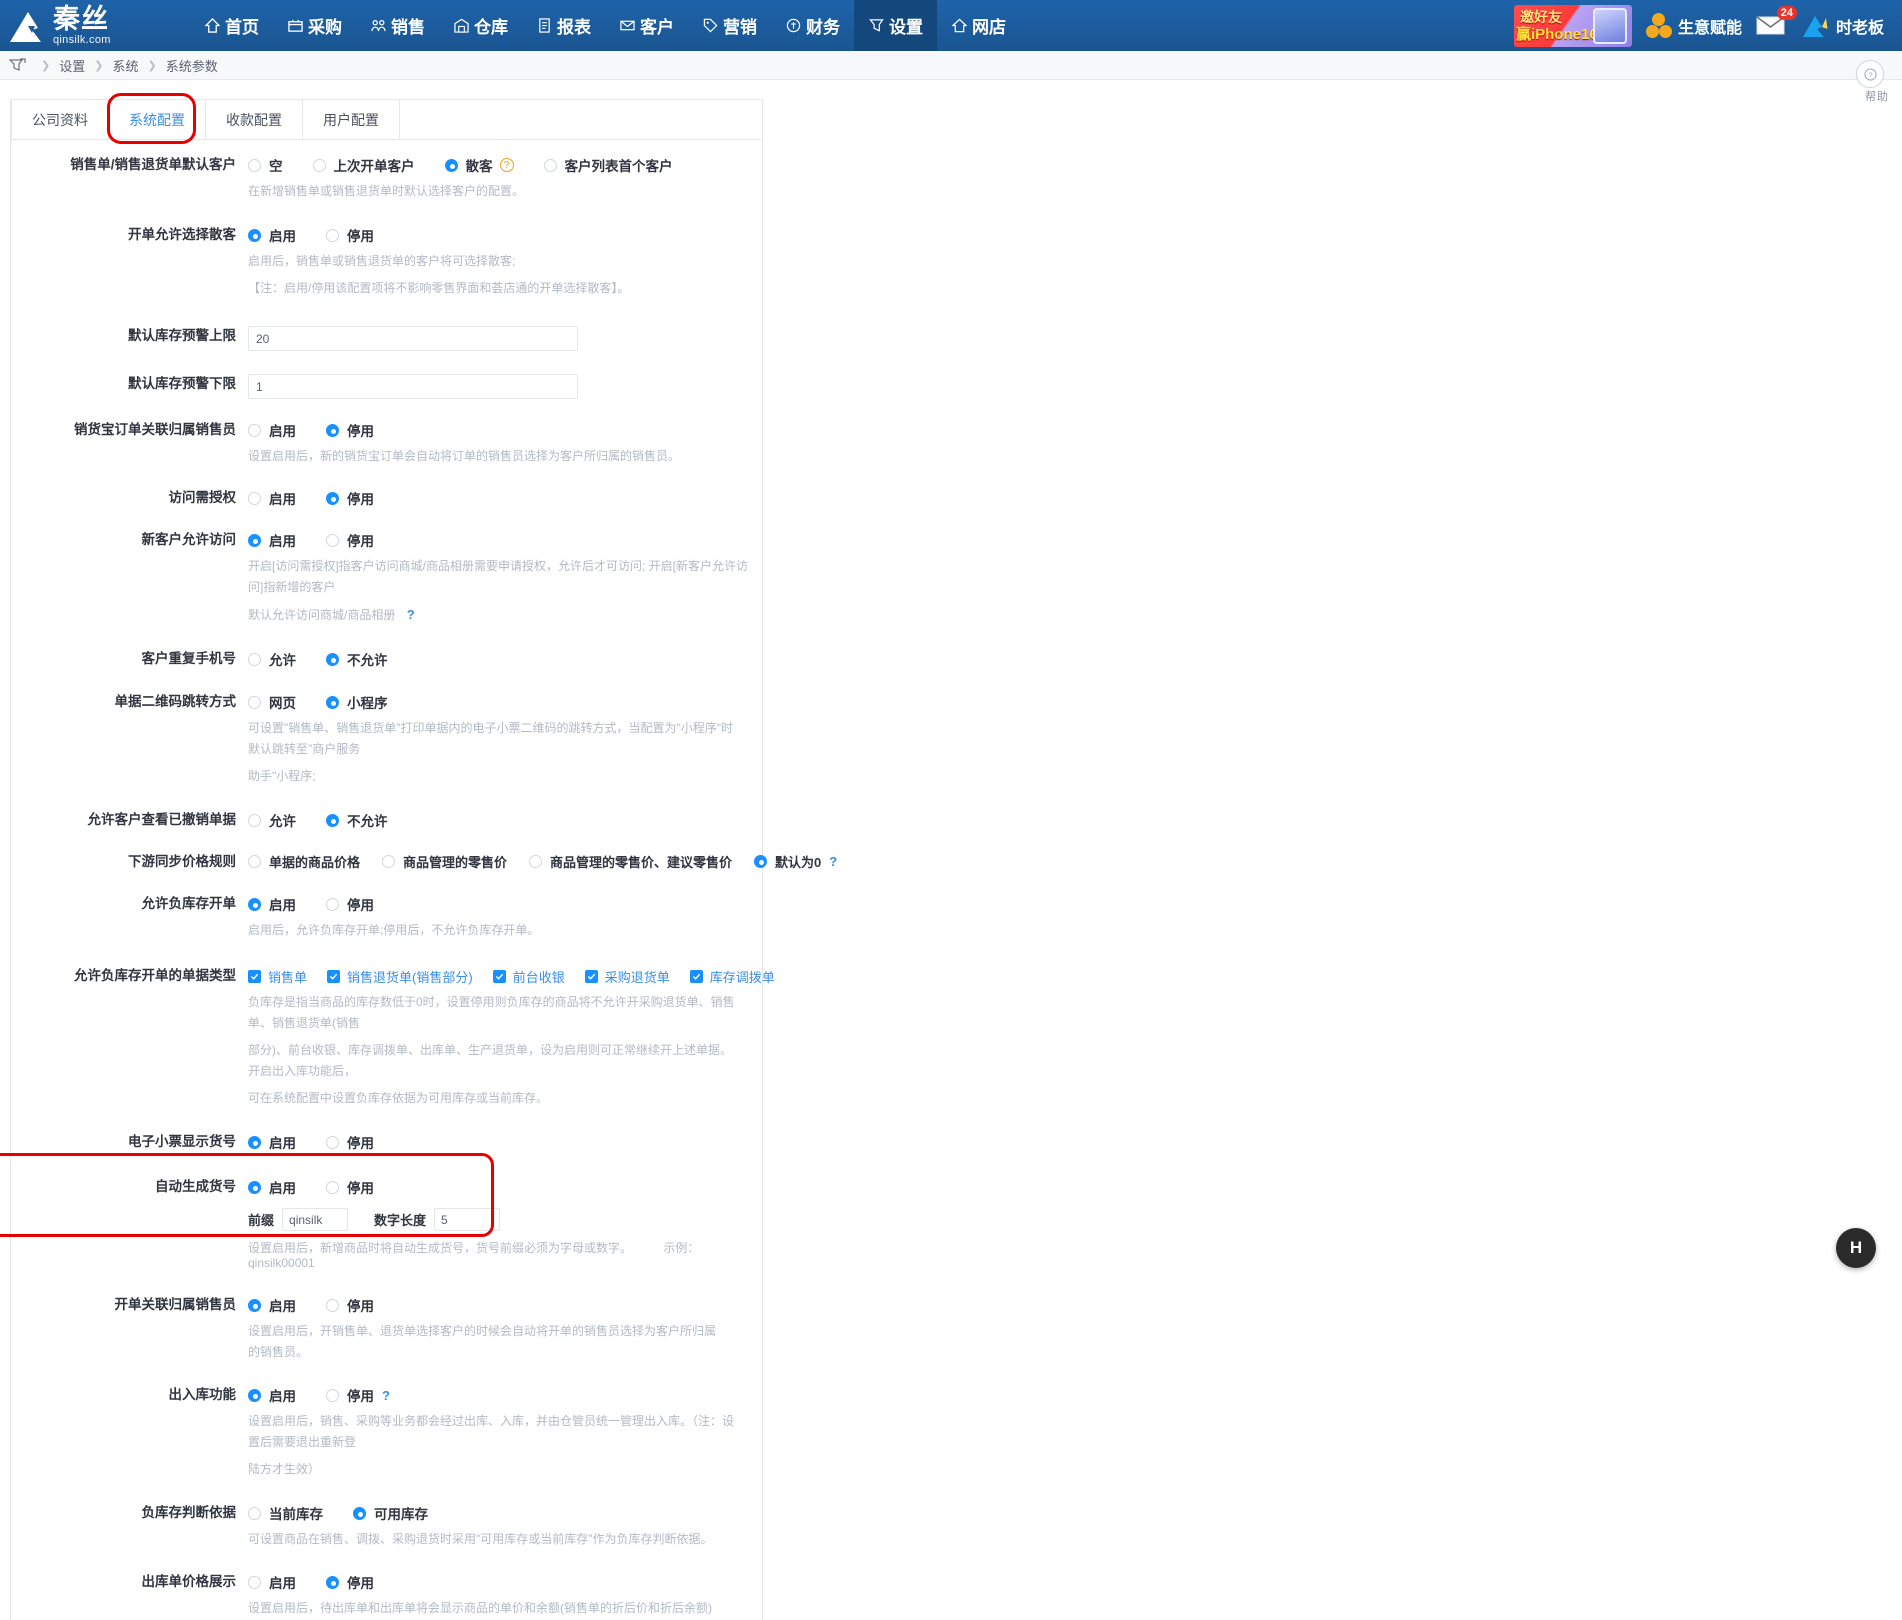 Image resolution: width=1902 pixels, height=1620 pixels. Describe the element at coordinates (646, 25) in the screenshot. I see `nav-item-customer: 客户` at that location.